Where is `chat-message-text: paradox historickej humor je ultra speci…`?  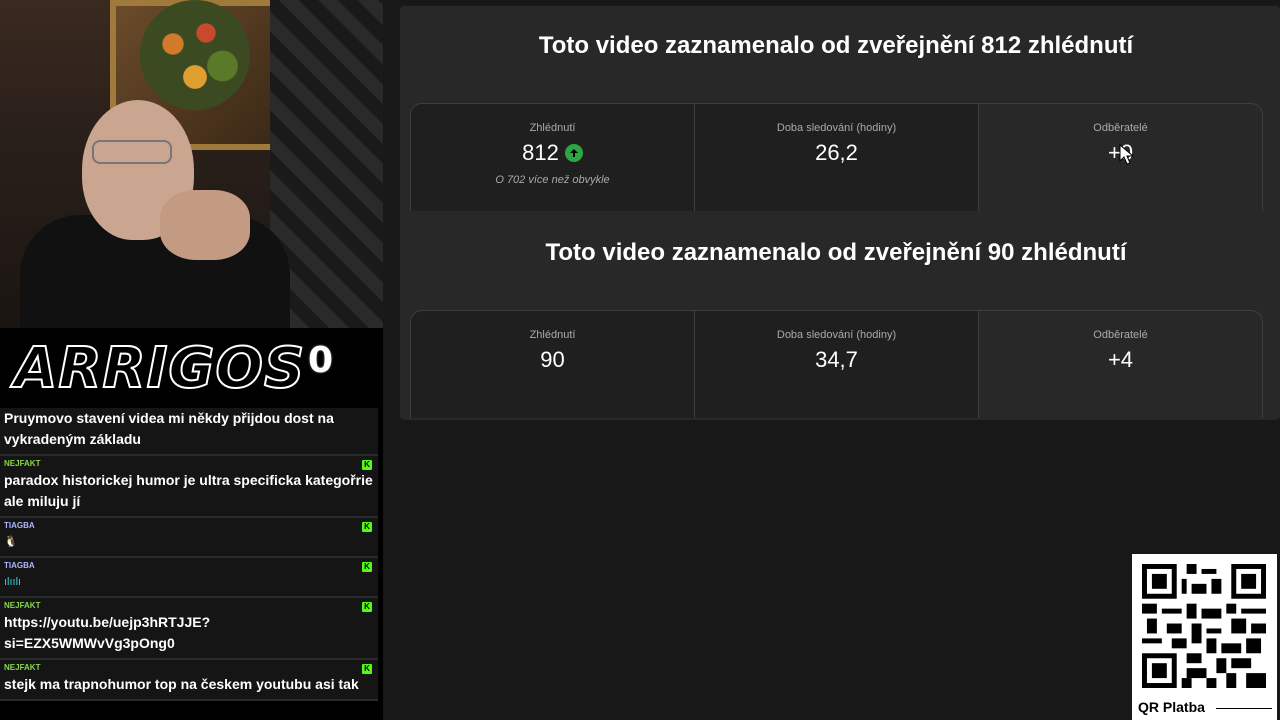
chat-message-text: paradox historickej humor je ultra speci… is located at coordinates (188, 490).